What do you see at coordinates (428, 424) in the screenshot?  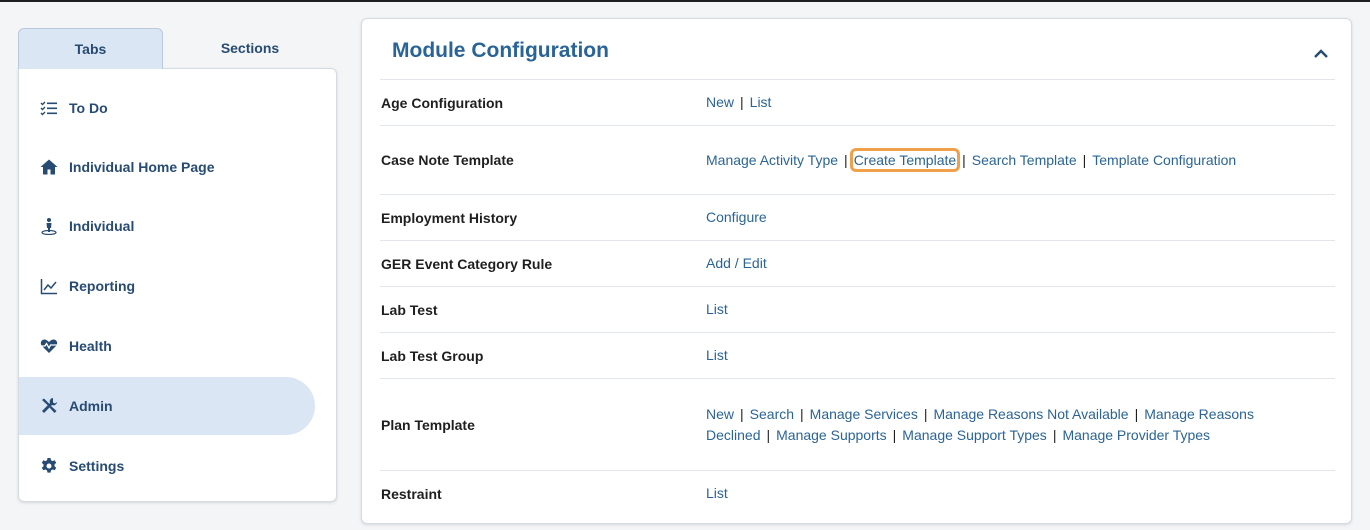 I see `row-label: Plan Template` at bounding box center [428, 424].